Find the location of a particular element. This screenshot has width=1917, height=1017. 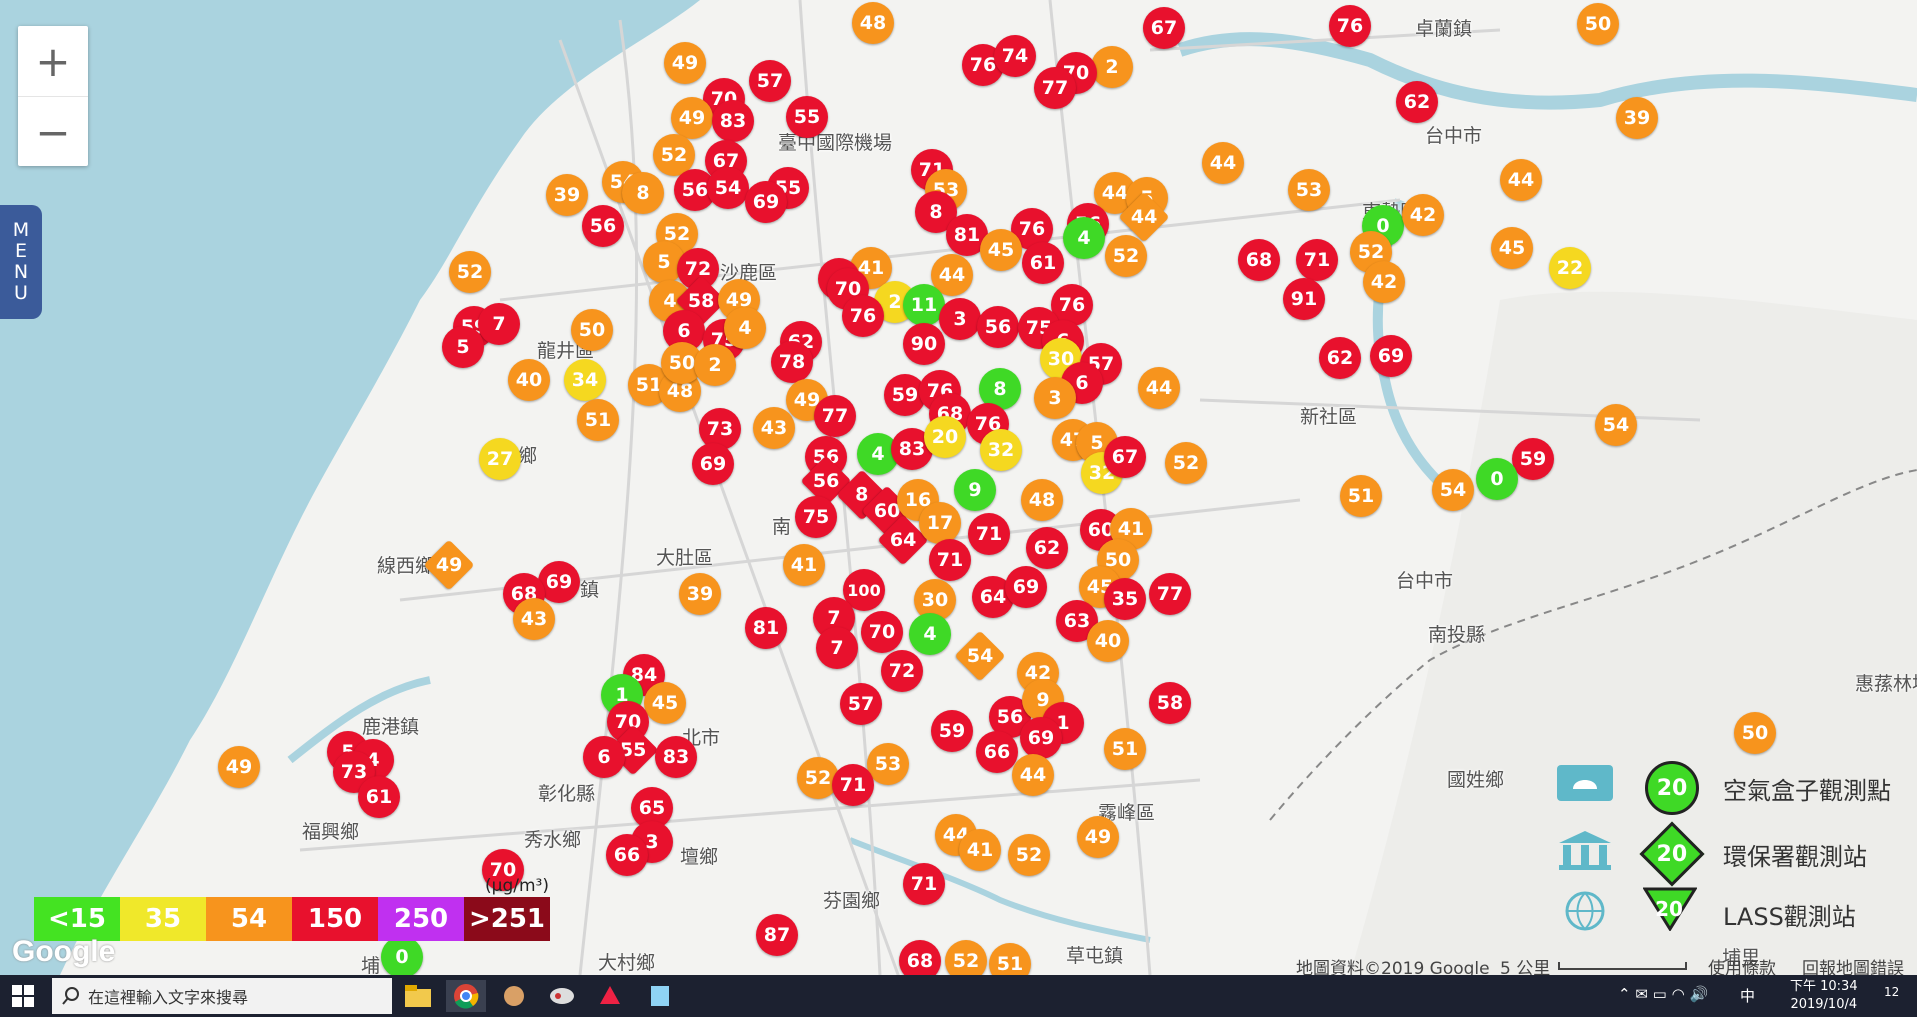

chrome-icon is located at coordinates (466, 996).